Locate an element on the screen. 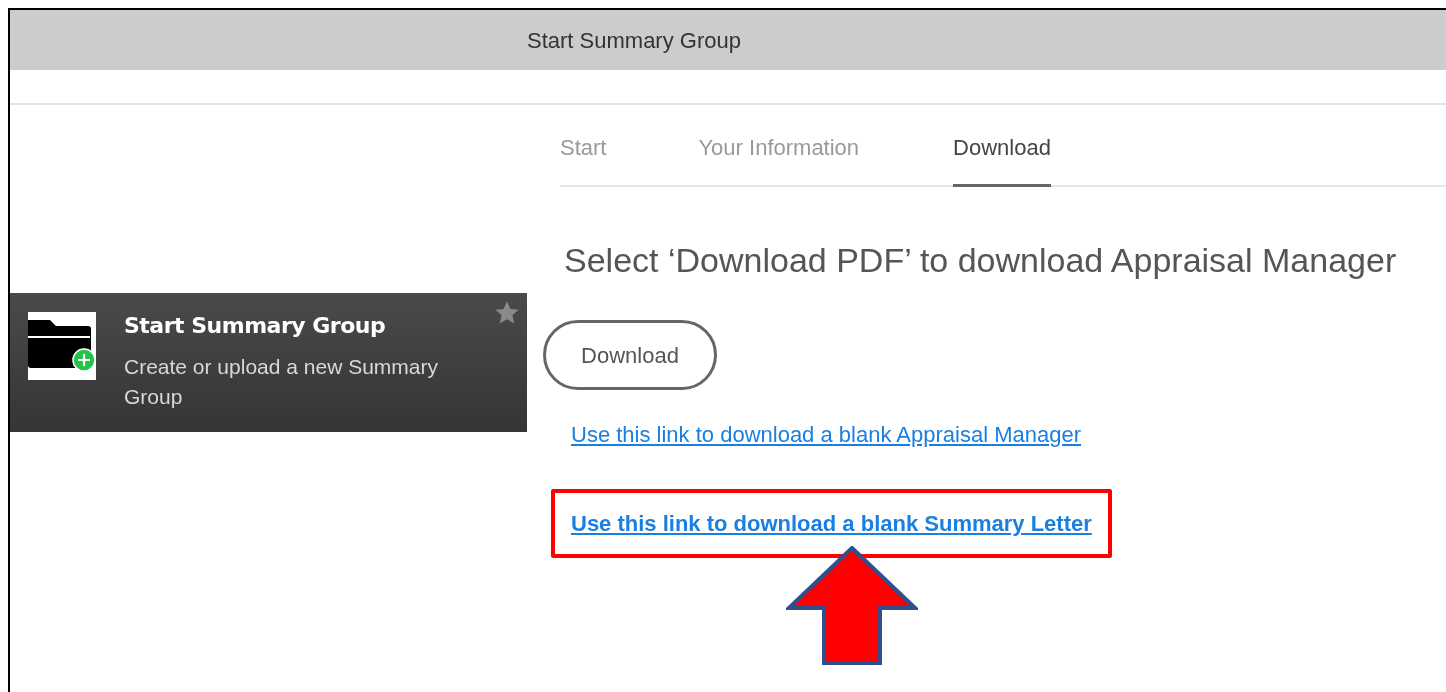  tab: Your Information is located at coordinates (779, 157).